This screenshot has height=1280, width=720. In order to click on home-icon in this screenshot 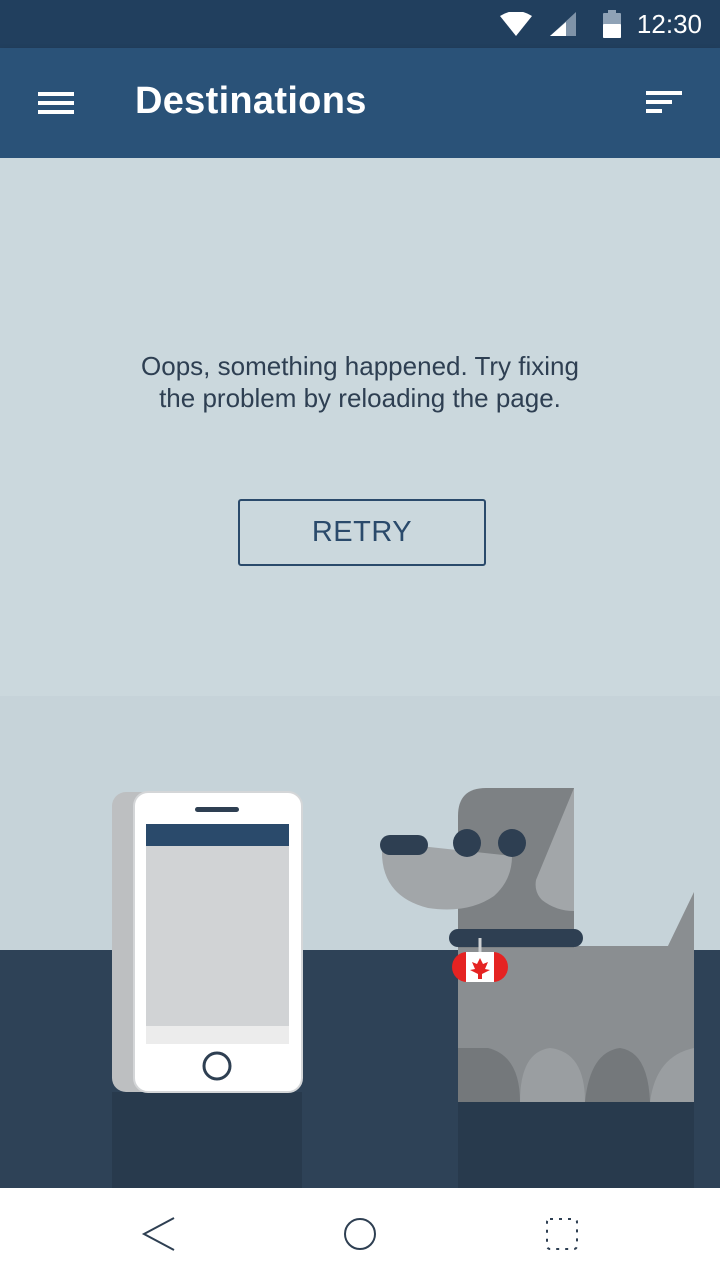, I will do `click(360, 1234)`.